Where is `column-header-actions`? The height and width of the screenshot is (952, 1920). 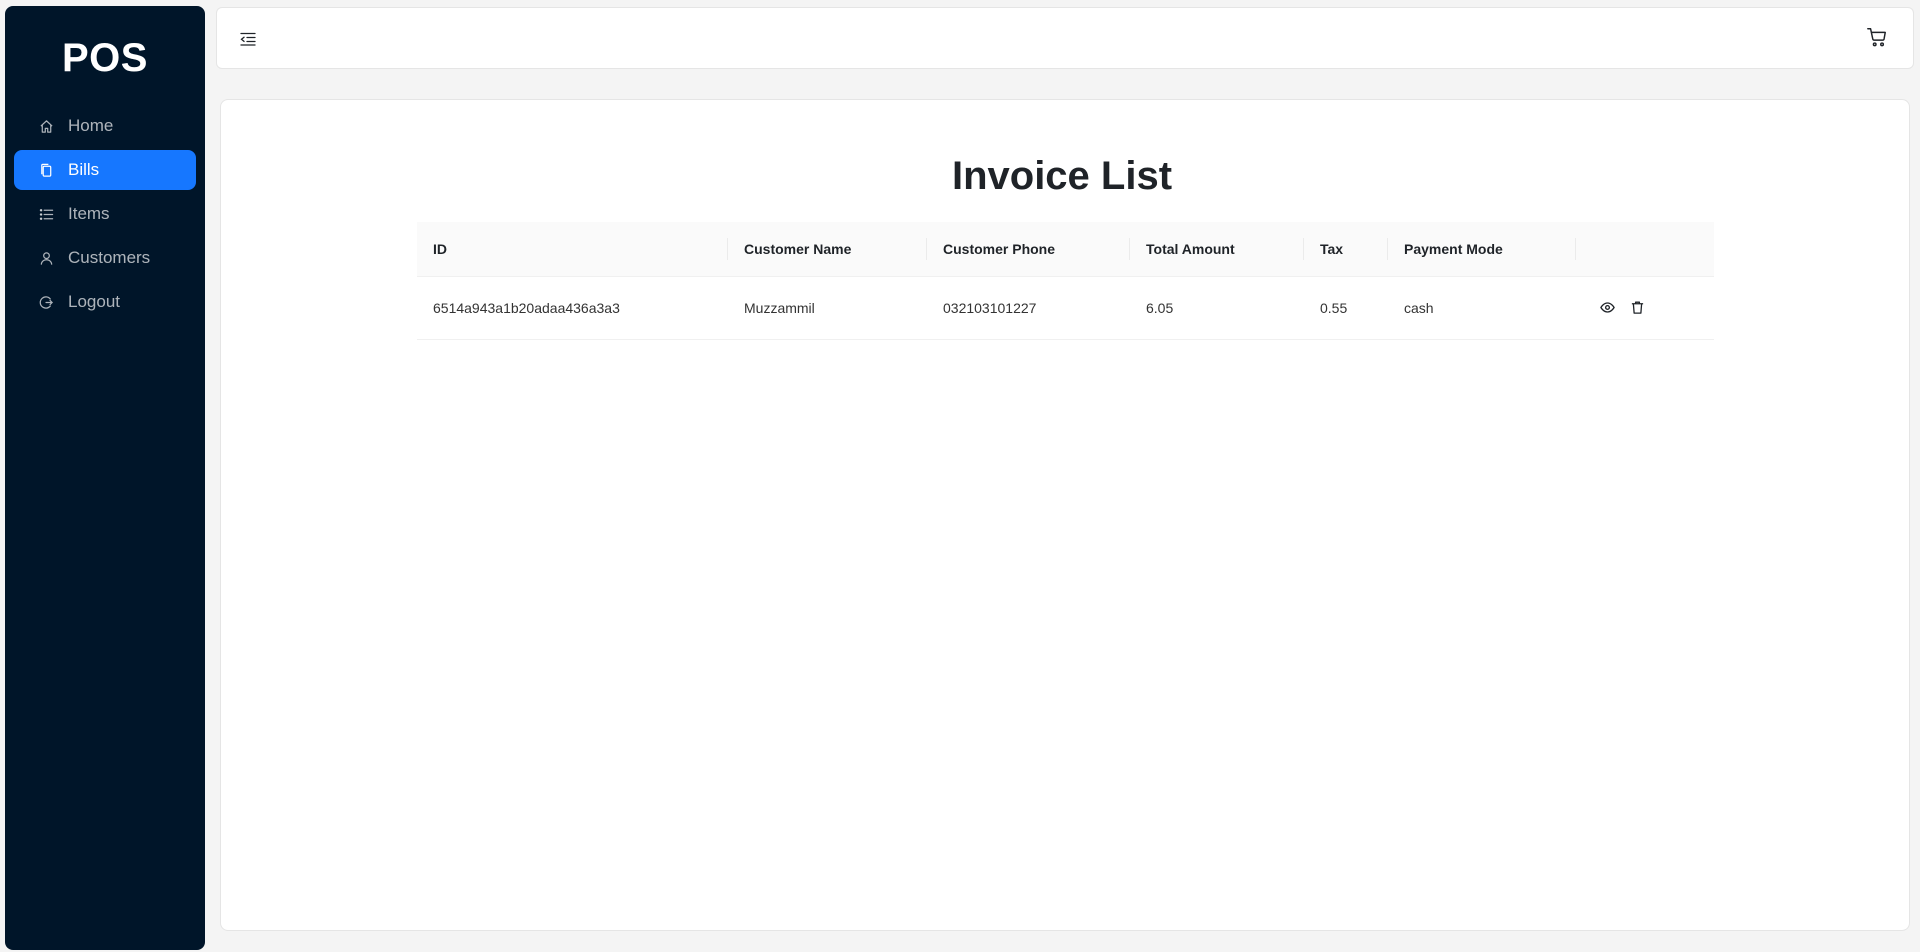 column-header-actions is located at coordinates (1645, 249).